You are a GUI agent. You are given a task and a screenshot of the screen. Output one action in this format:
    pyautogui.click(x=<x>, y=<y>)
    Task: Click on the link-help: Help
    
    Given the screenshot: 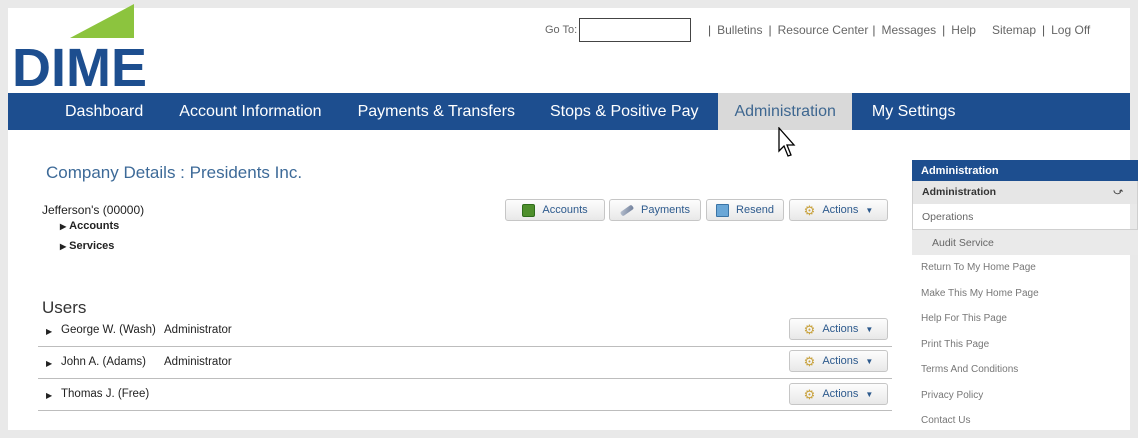 What is the action you would take?
    pyautogui.click(x=963, y=30)
    